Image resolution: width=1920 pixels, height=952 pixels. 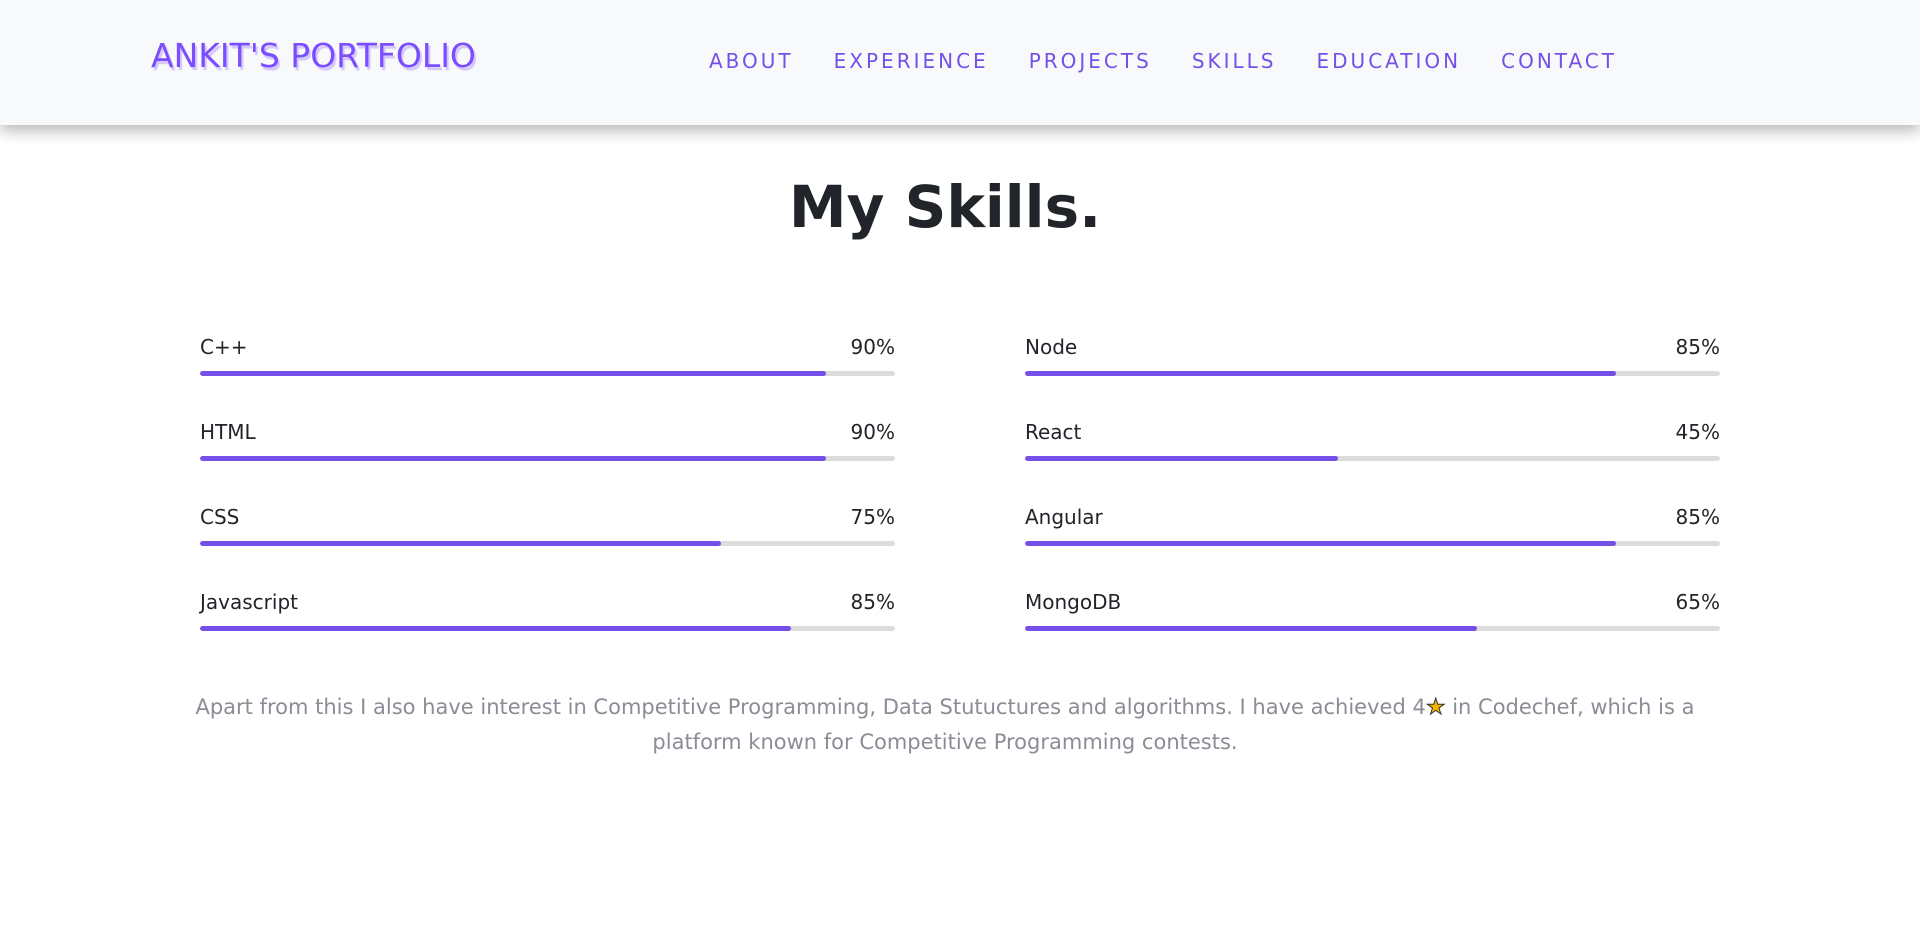 I want to click on skill-javascript: Javascript 85%, so click(x=547, y=620).